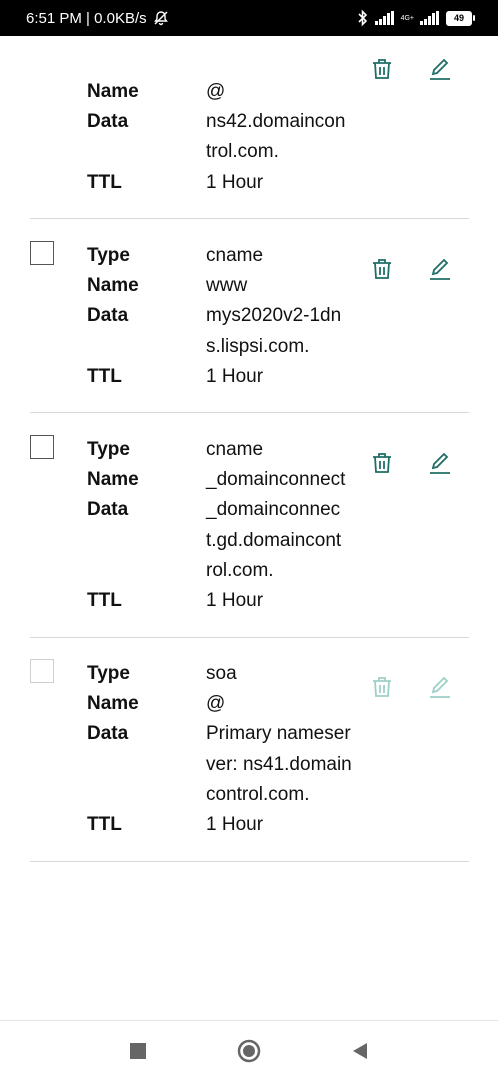  What do you see at coordinates (276, 121) in the screenshot?
I see `data-value-line: ns42.domaincon` at bounding box center [276, 121].